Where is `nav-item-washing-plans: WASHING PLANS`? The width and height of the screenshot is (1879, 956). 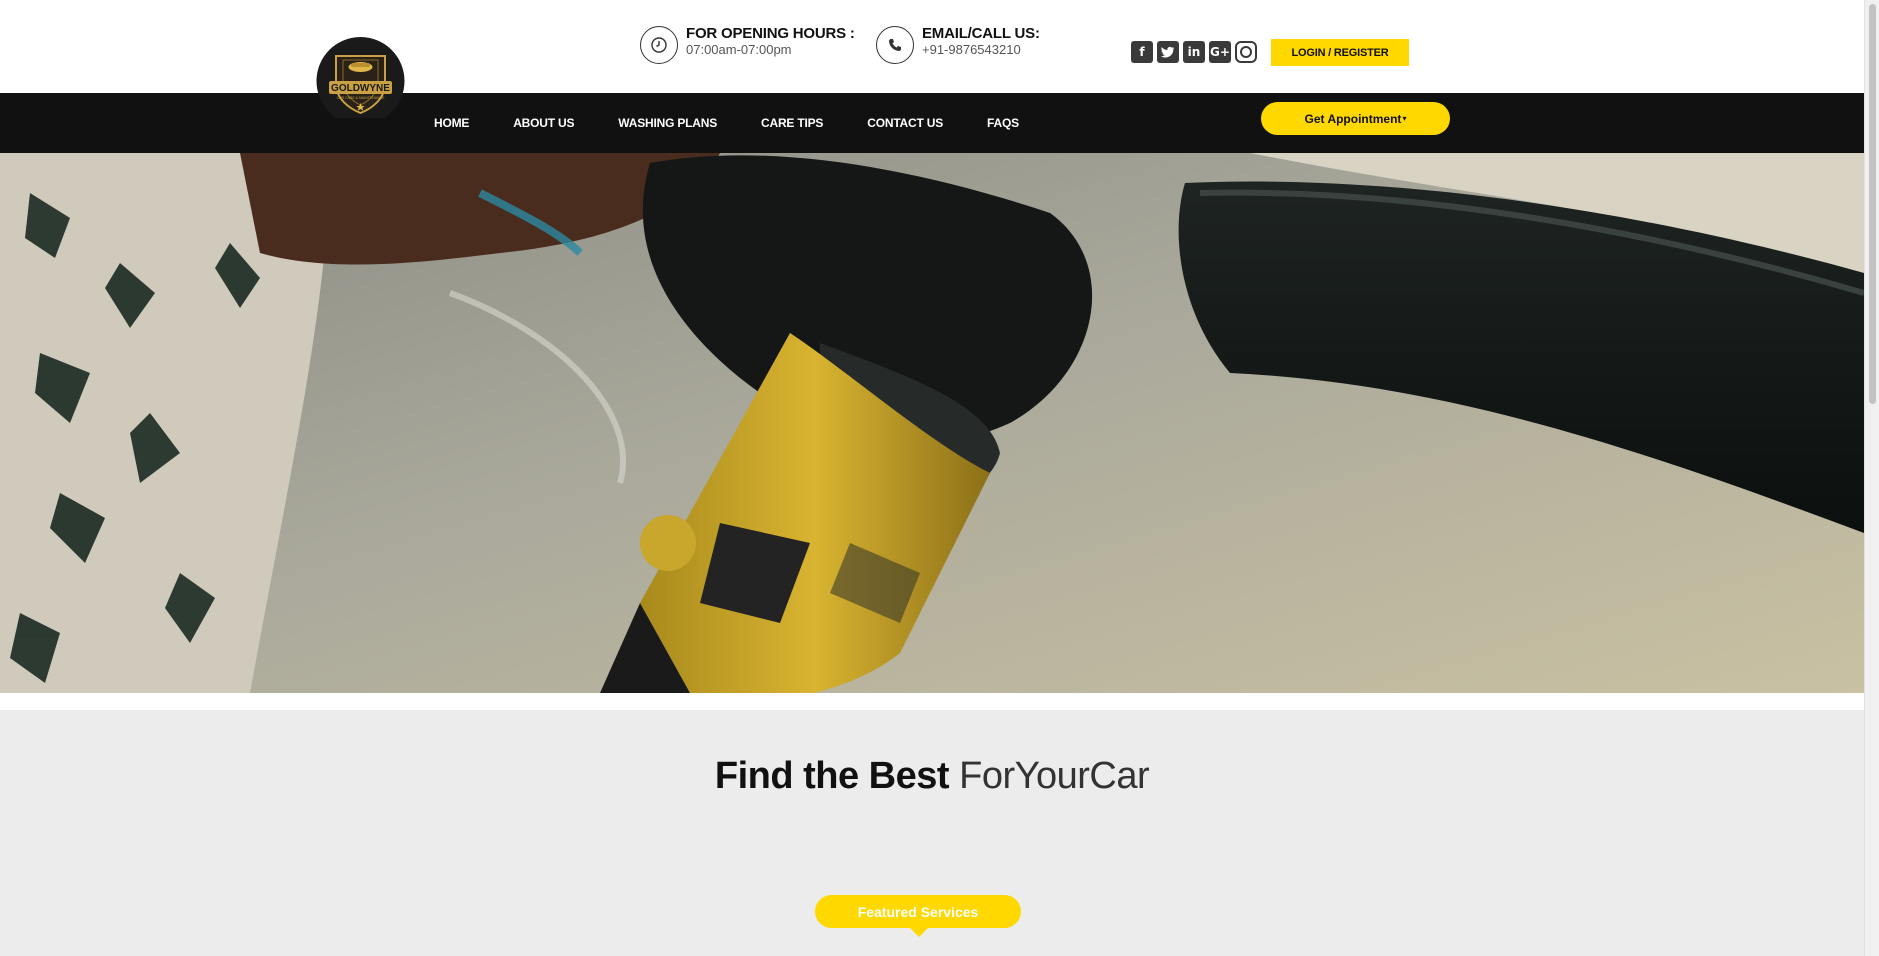
nav-item-washing-plans: WASHING PLANS is located at coordinates (667, 123).